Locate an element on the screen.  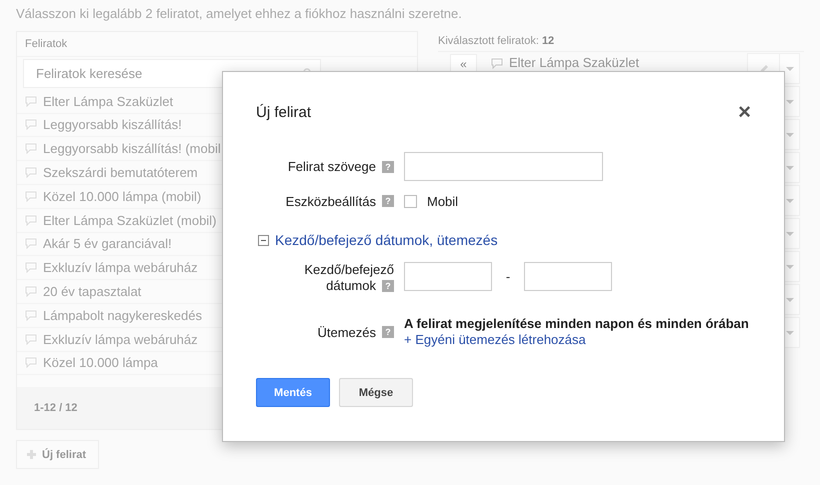
close-button: × is located at coordinates (744, 112).